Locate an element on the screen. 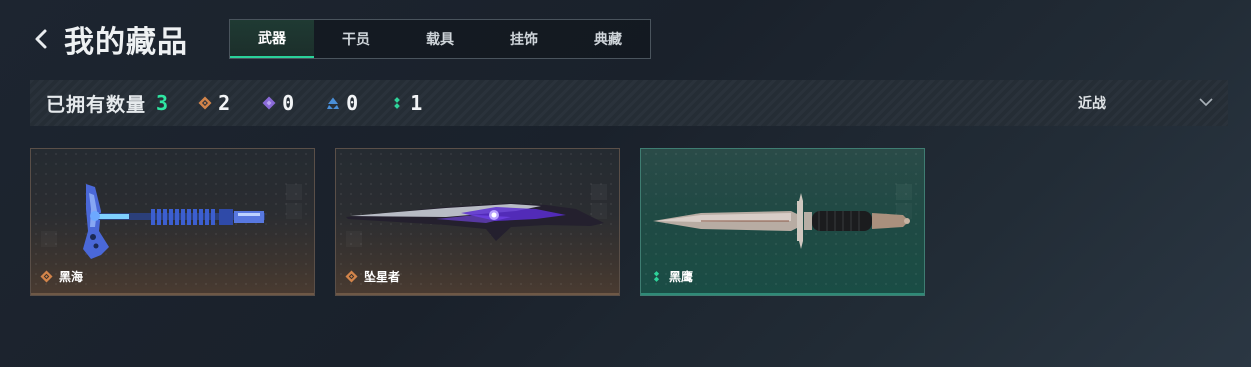  item-card: 黑海 is located at coordinates (172, 222).